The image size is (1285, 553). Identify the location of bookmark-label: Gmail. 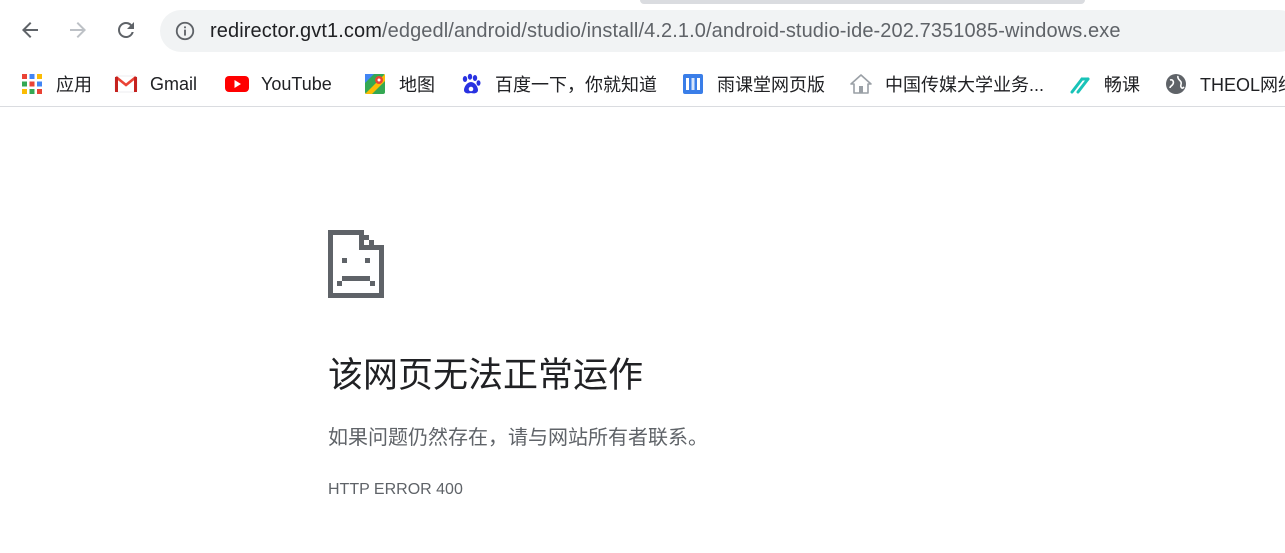
(174, 83).